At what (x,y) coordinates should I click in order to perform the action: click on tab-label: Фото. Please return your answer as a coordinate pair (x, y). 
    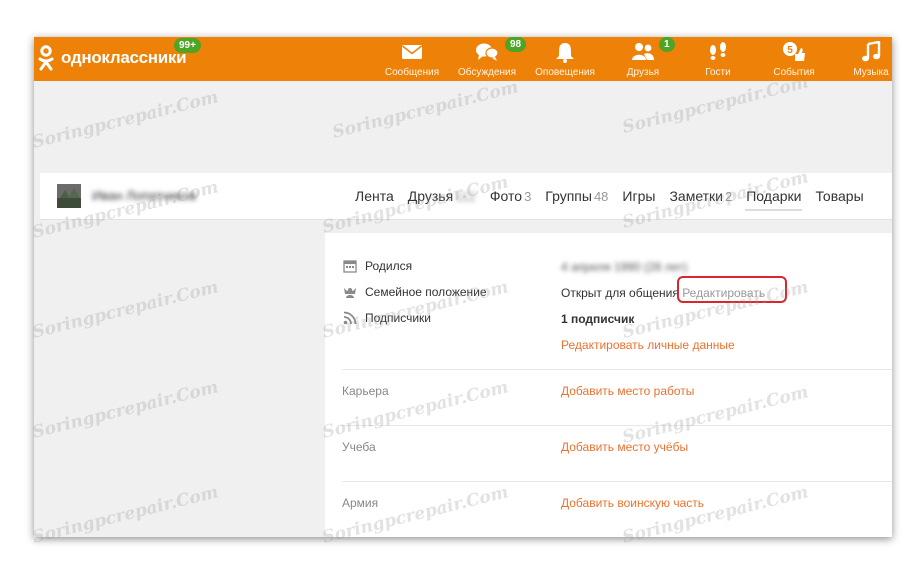
    Looking at the image, I should click on (506, 196).